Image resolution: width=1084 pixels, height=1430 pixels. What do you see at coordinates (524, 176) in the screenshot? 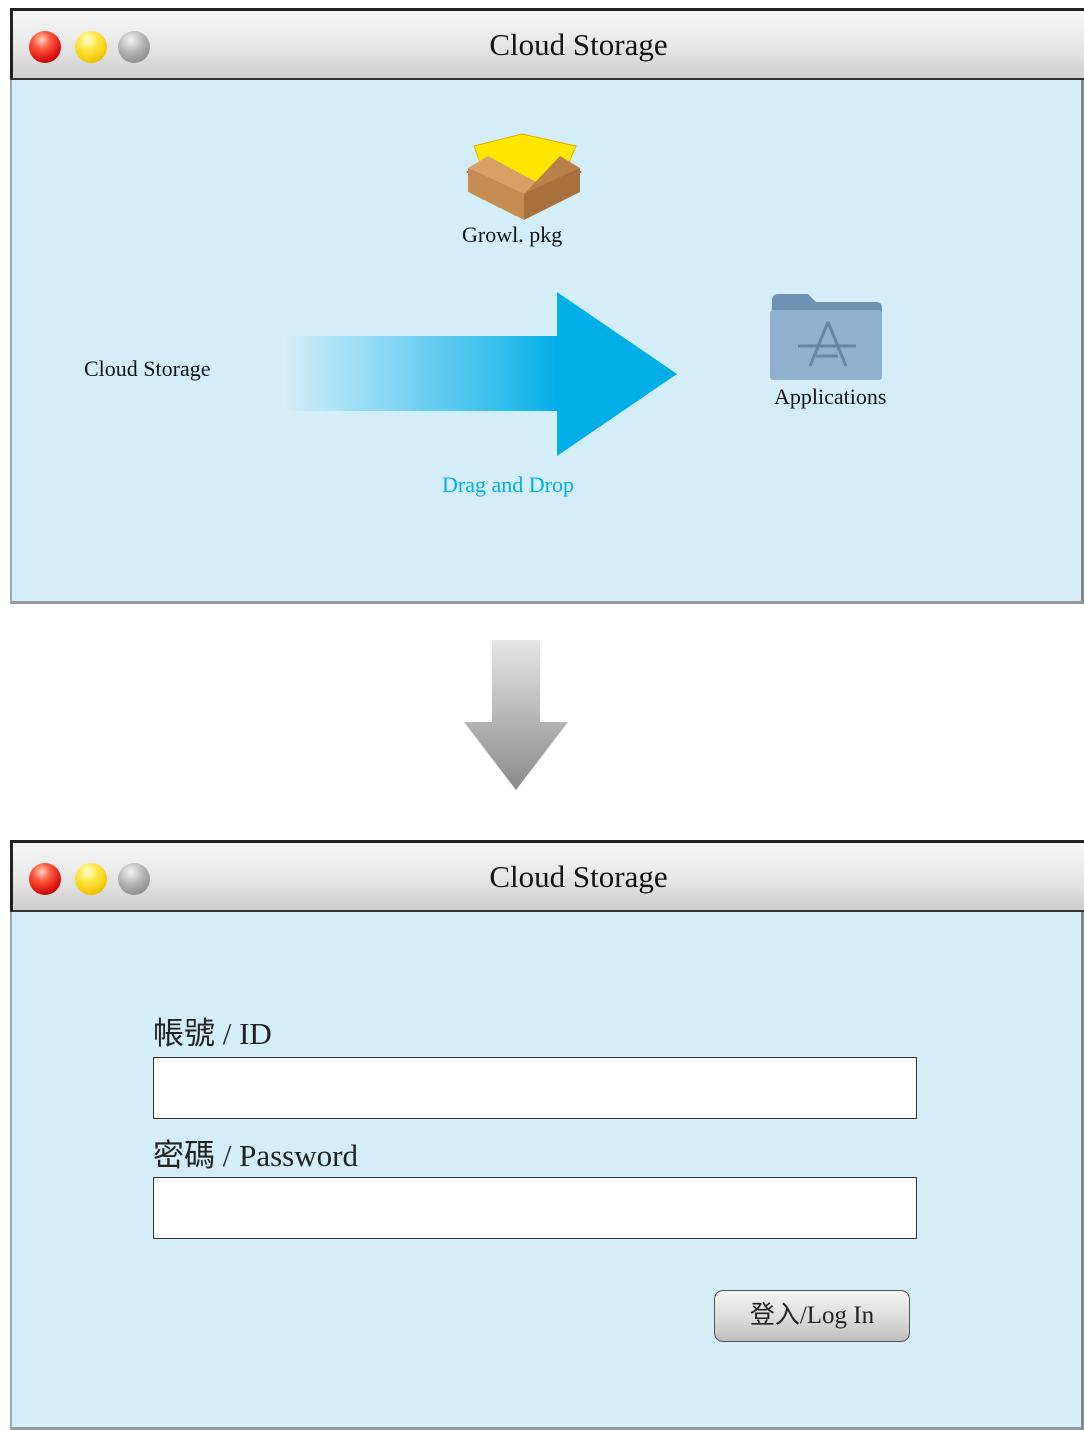
I see `package-box-icon` at bounding box center [524, 176].